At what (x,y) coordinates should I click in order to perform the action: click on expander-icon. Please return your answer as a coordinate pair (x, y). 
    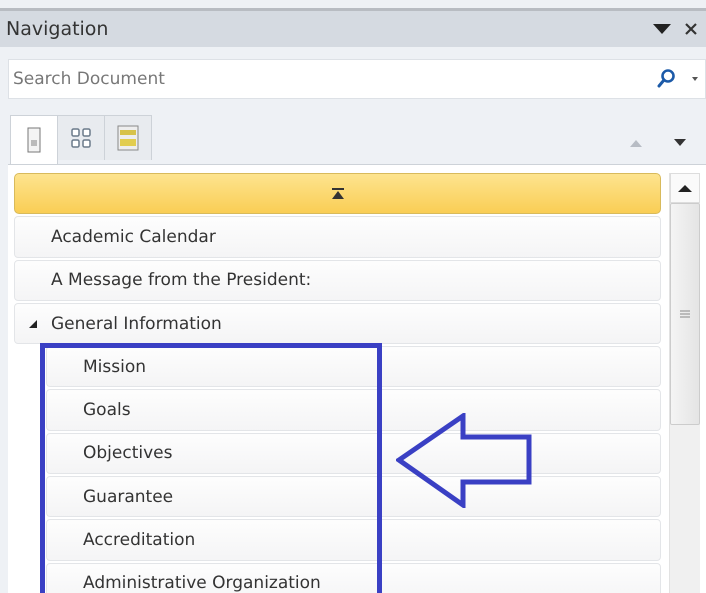
    Looking at the image, I should click on (33, 323).